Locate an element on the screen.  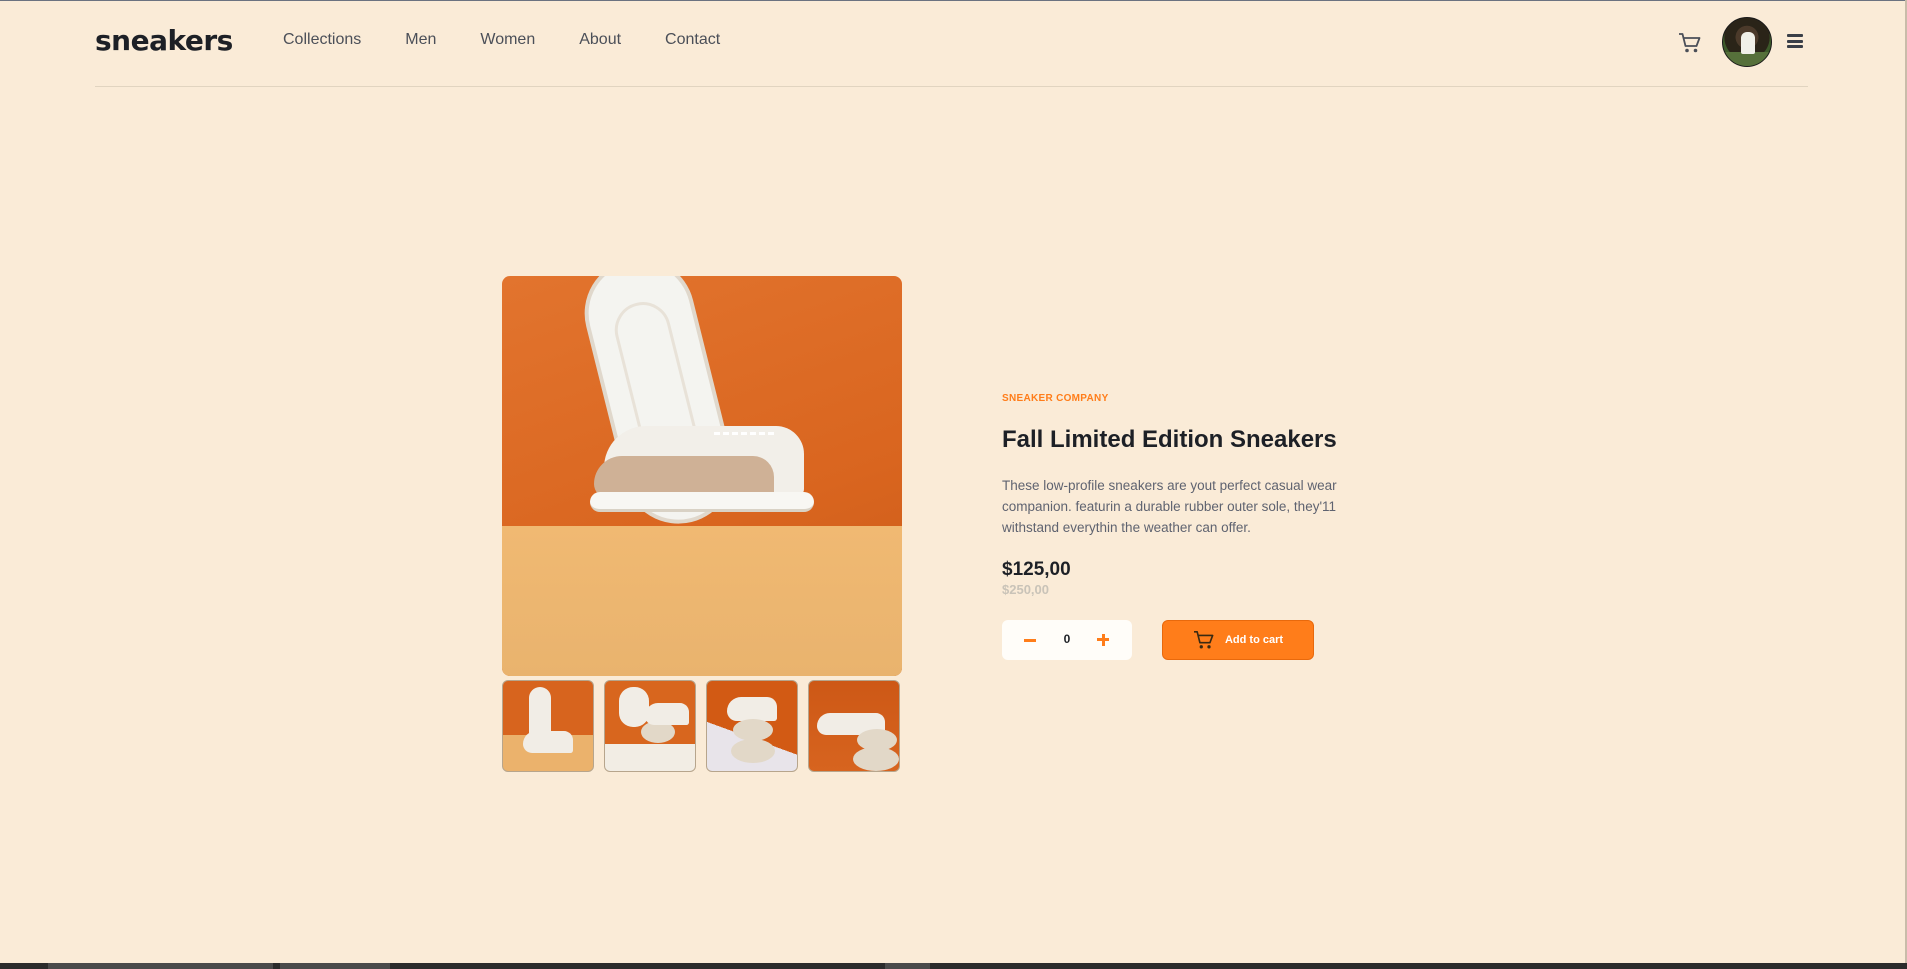
plus-icon is located at coordinates (1103, 640).